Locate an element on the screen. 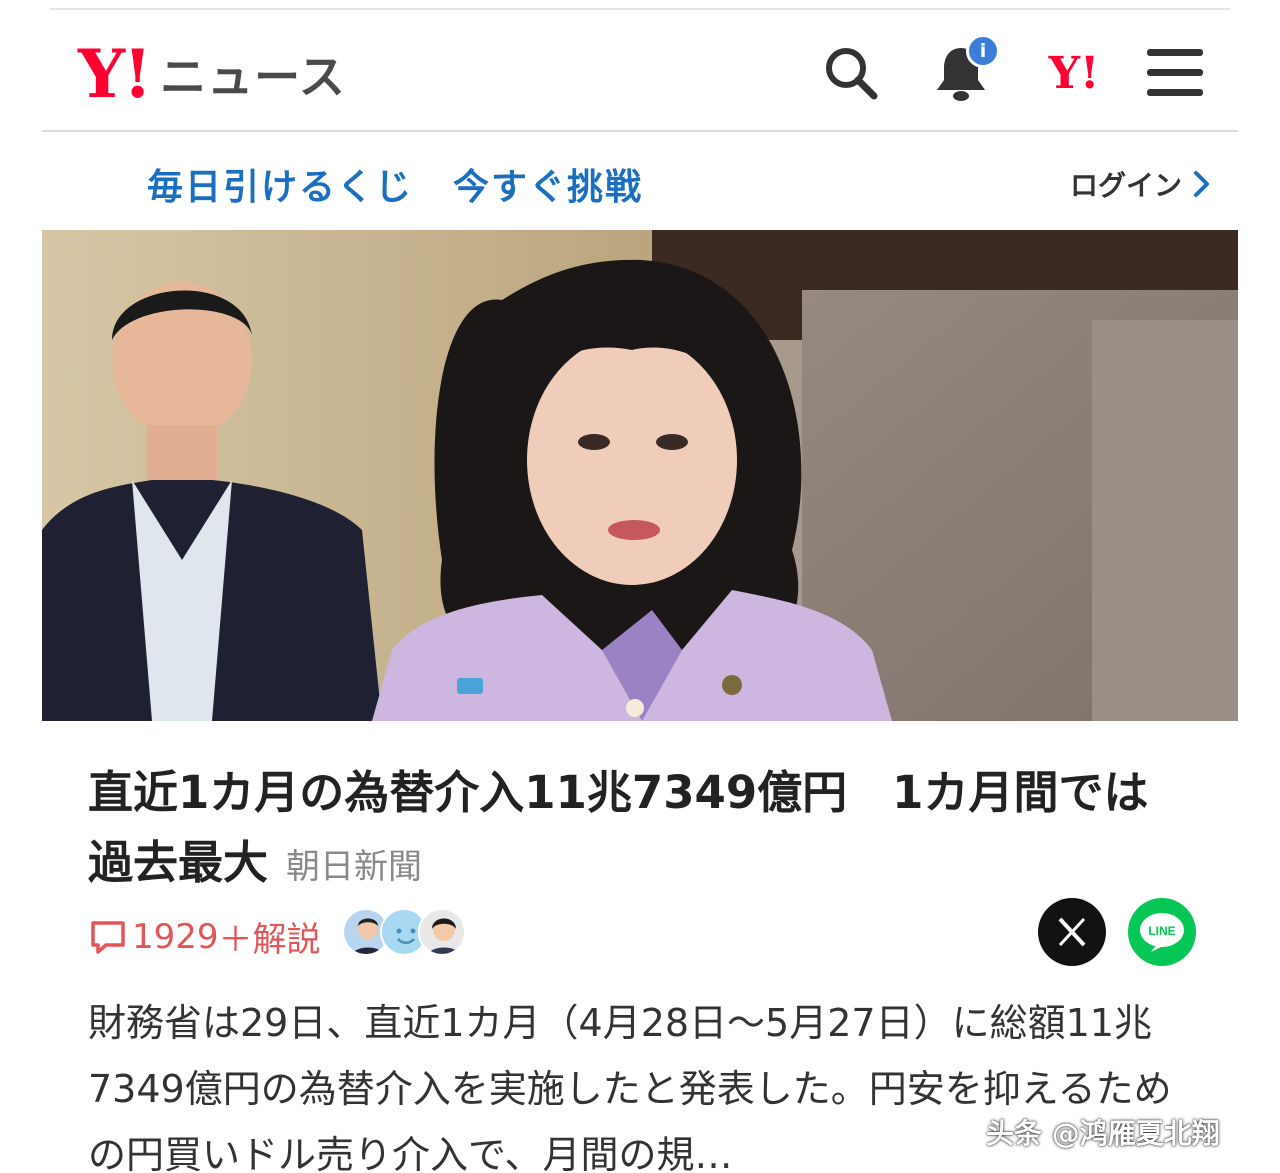 The width and height of the screenshot is (1280, 1173). avatar-person-icon is located at coordinates (442, 932).